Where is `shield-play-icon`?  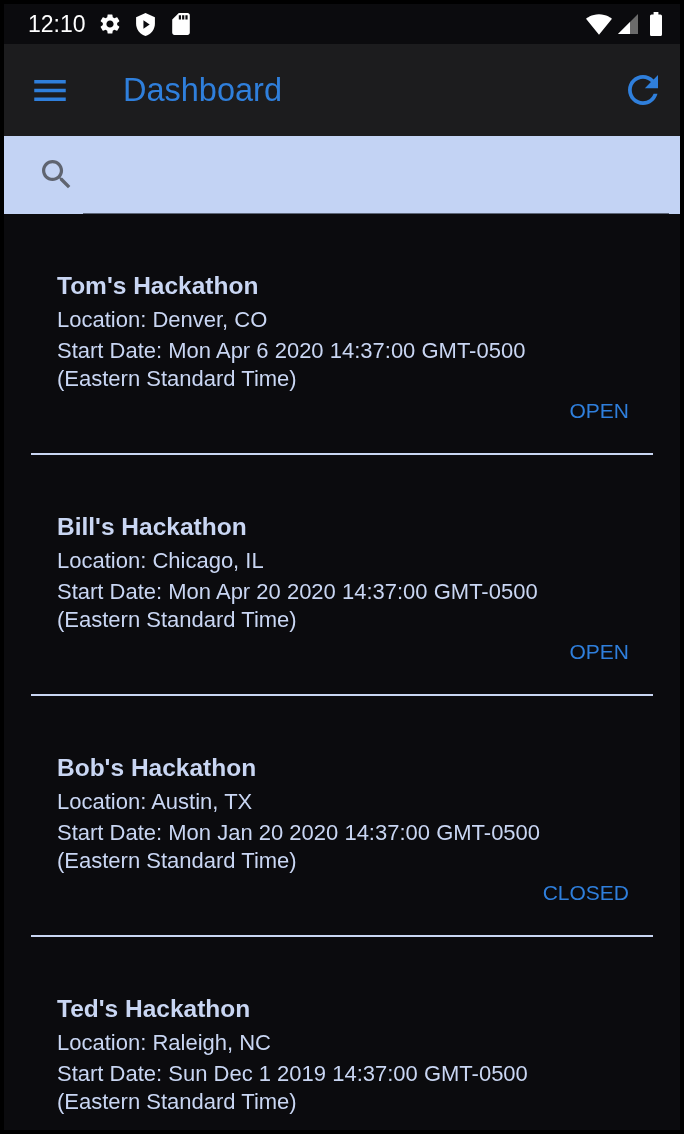
shield-play-icon is located at coordinates (145, 24).